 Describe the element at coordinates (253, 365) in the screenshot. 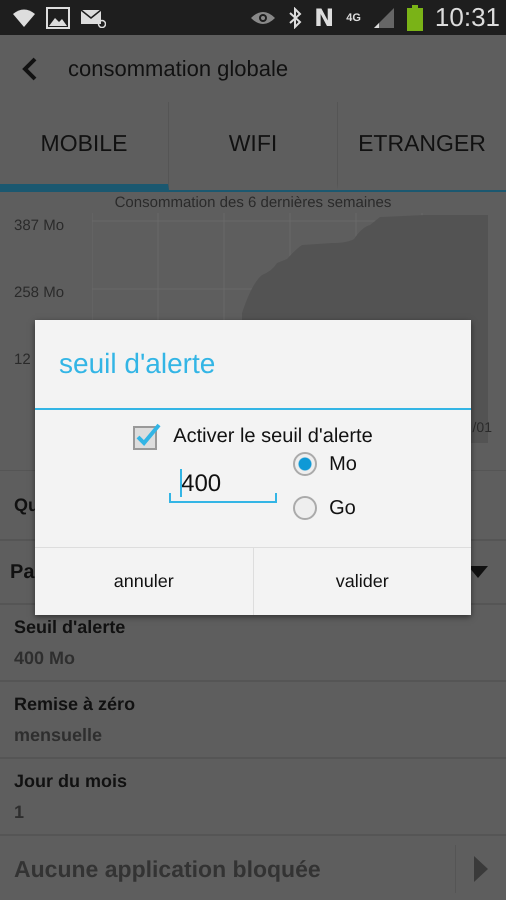

I see `dialog-title: seuil d'alerte` at that location.